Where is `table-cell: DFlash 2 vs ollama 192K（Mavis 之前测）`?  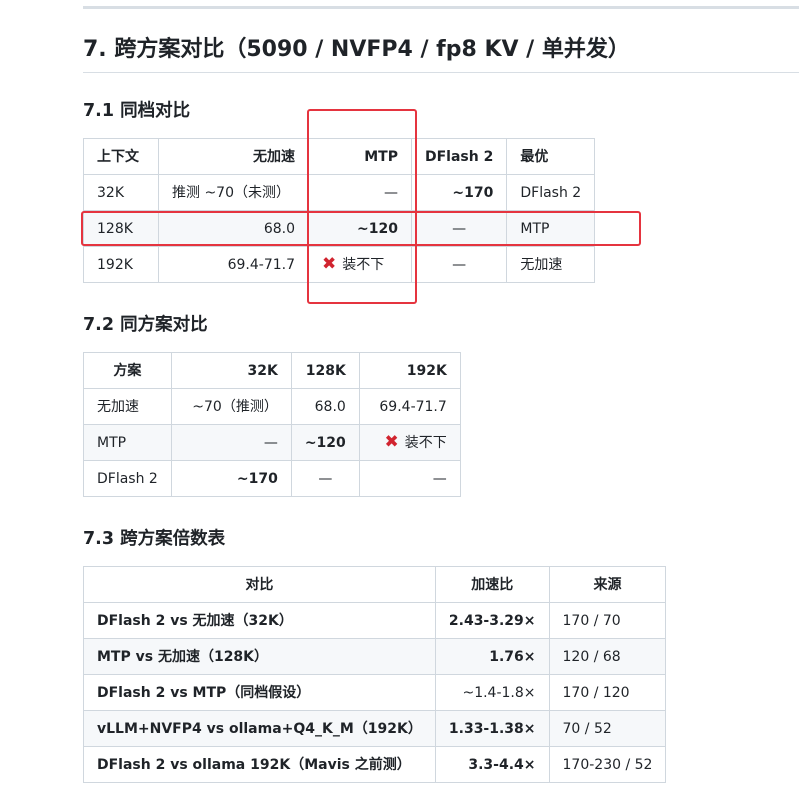
table-cell: DFlash 2 vs ollama 192K（Mavis 之前测） is located at coordinates (259, 764).